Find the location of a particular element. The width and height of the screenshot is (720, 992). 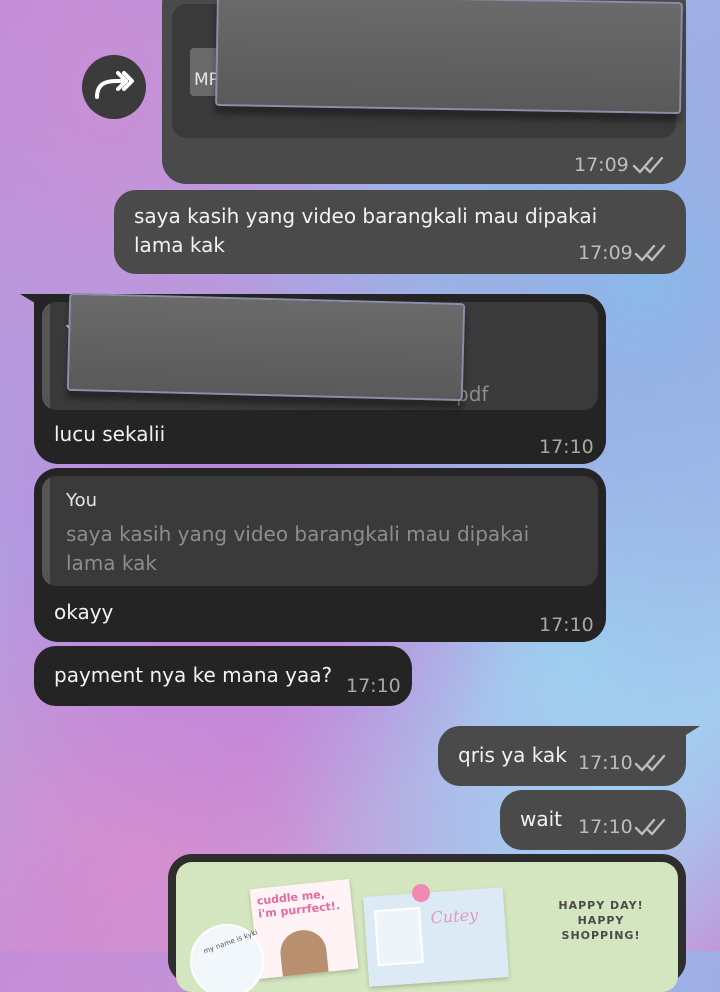

sticker-circle: my name is kyki is located at coordinates (227, 958).